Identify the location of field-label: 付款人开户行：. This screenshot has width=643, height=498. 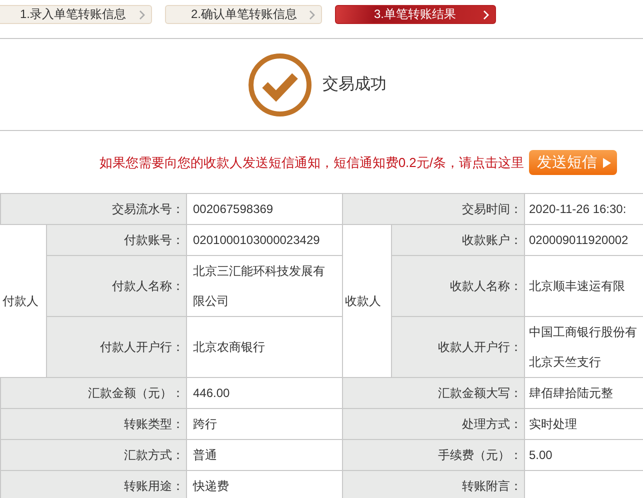
(116, 347).